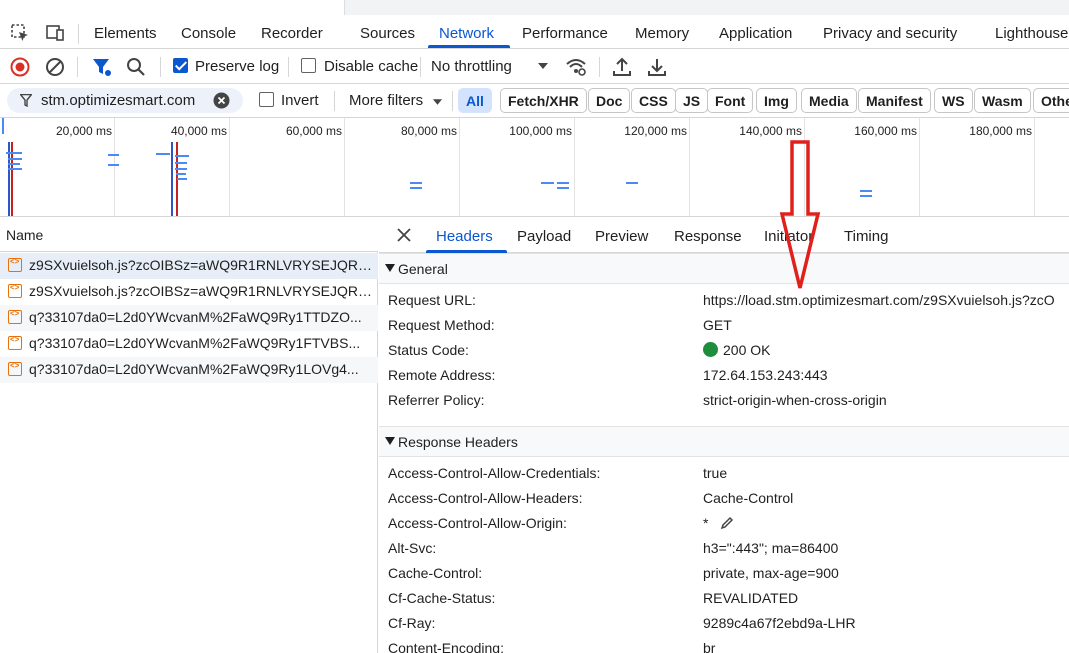  I want to click on tab-timing: Timing, so click(866, 236).